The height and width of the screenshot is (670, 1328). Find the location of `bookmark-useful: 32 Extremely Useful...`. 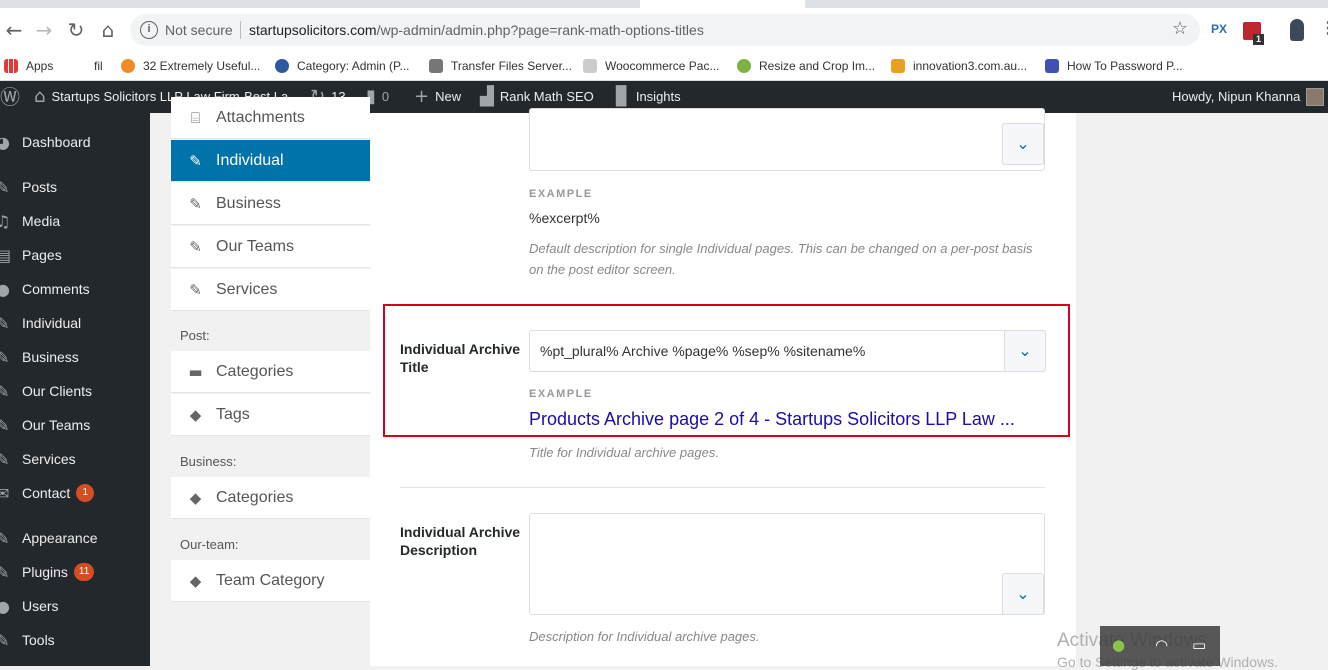

bookmark-useful: 32 Extremely Useful... is located at coordinates (190, 66).